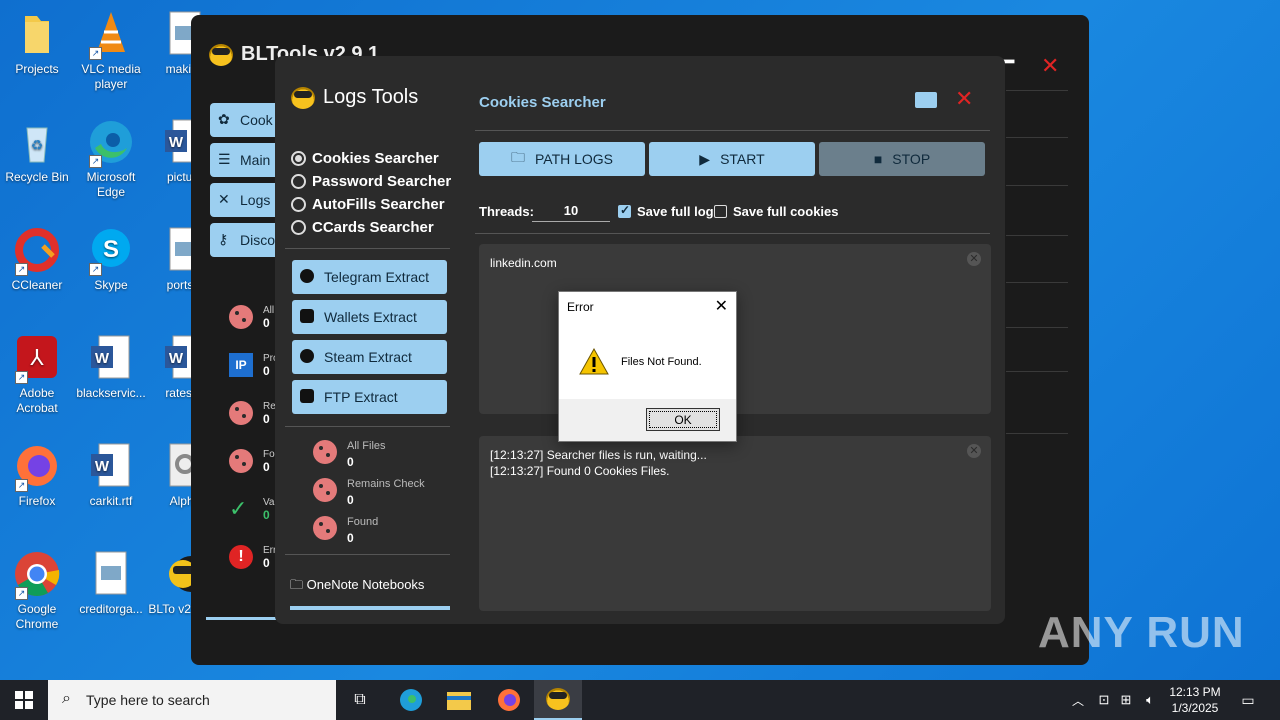 Image resolution: width=1280 pixels, height=720 pixels. I want to click on ftp-extract-button: FTP Extract, so click(369, 397).